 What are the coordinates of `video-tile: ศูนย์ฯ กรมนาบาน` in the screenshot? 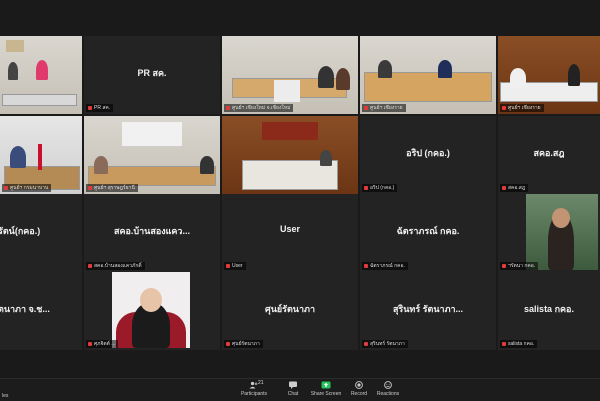 It's located at (41, 155).